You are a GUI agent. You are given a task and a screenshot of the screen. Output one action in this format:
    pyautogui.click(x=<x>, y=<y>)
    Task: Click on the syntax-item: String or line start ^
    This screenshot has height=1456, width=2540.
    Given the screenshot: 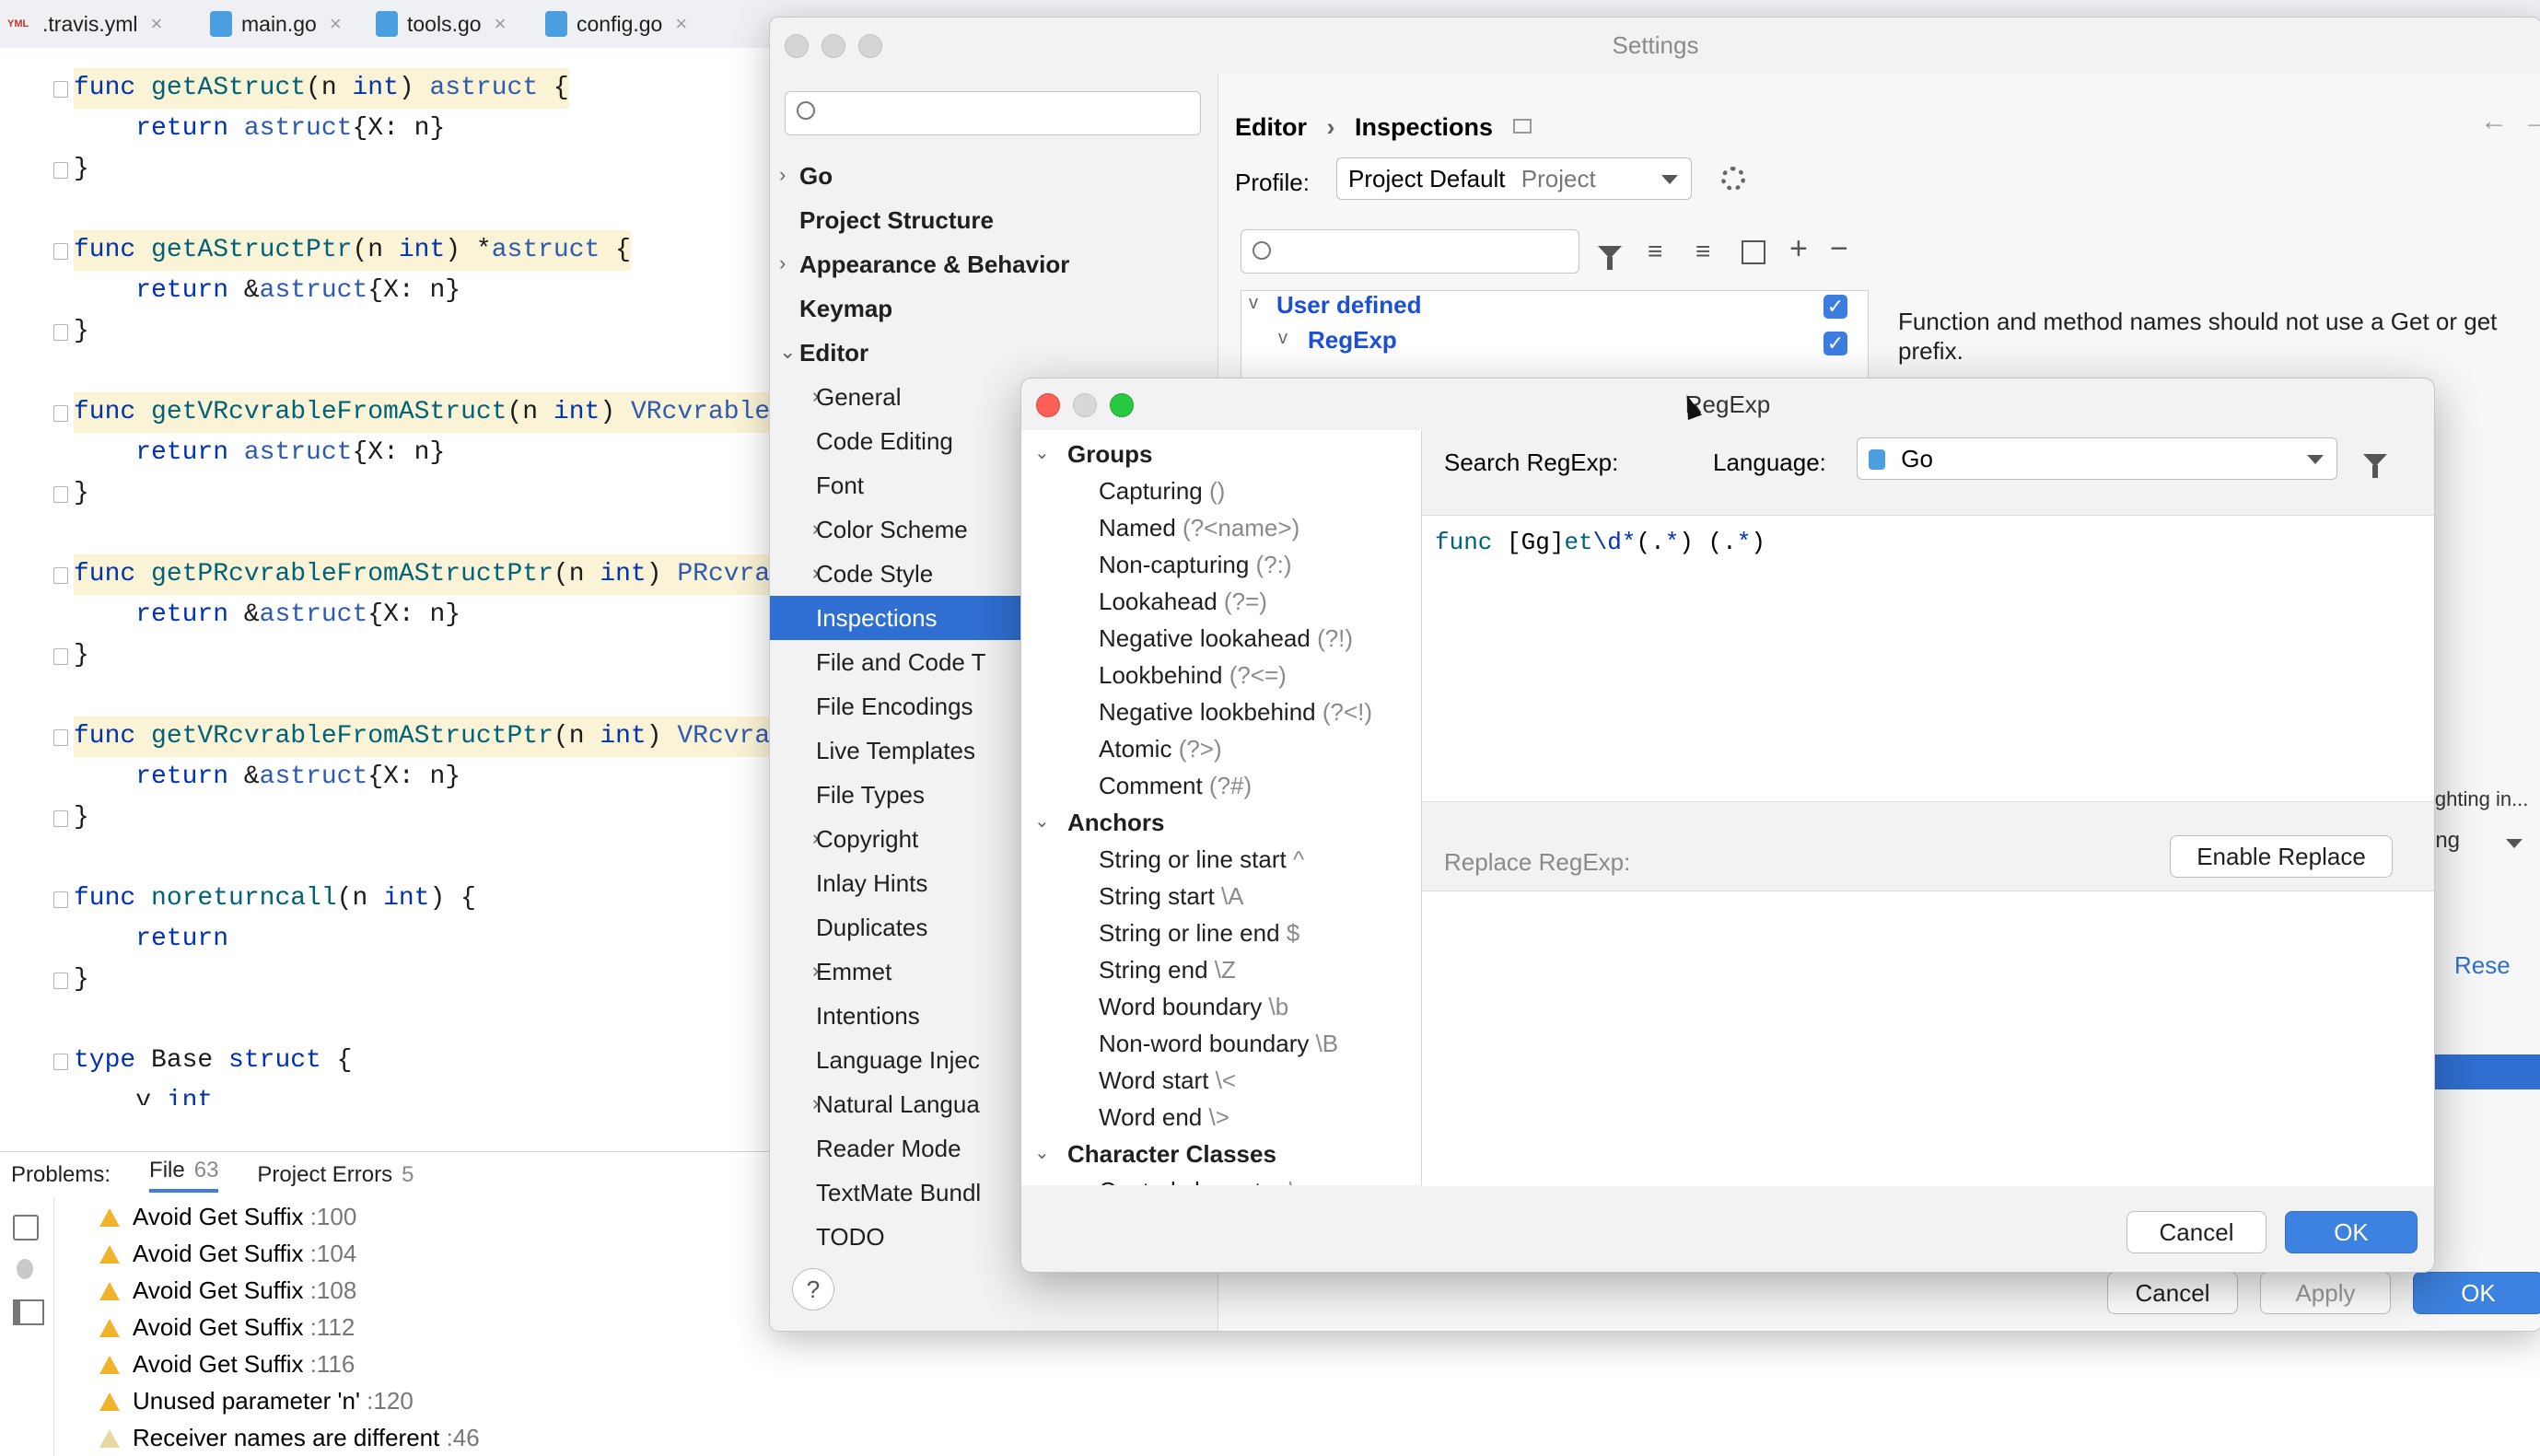 What is the action you would take?
    pyautogui.click(x=1201, y=859)
    